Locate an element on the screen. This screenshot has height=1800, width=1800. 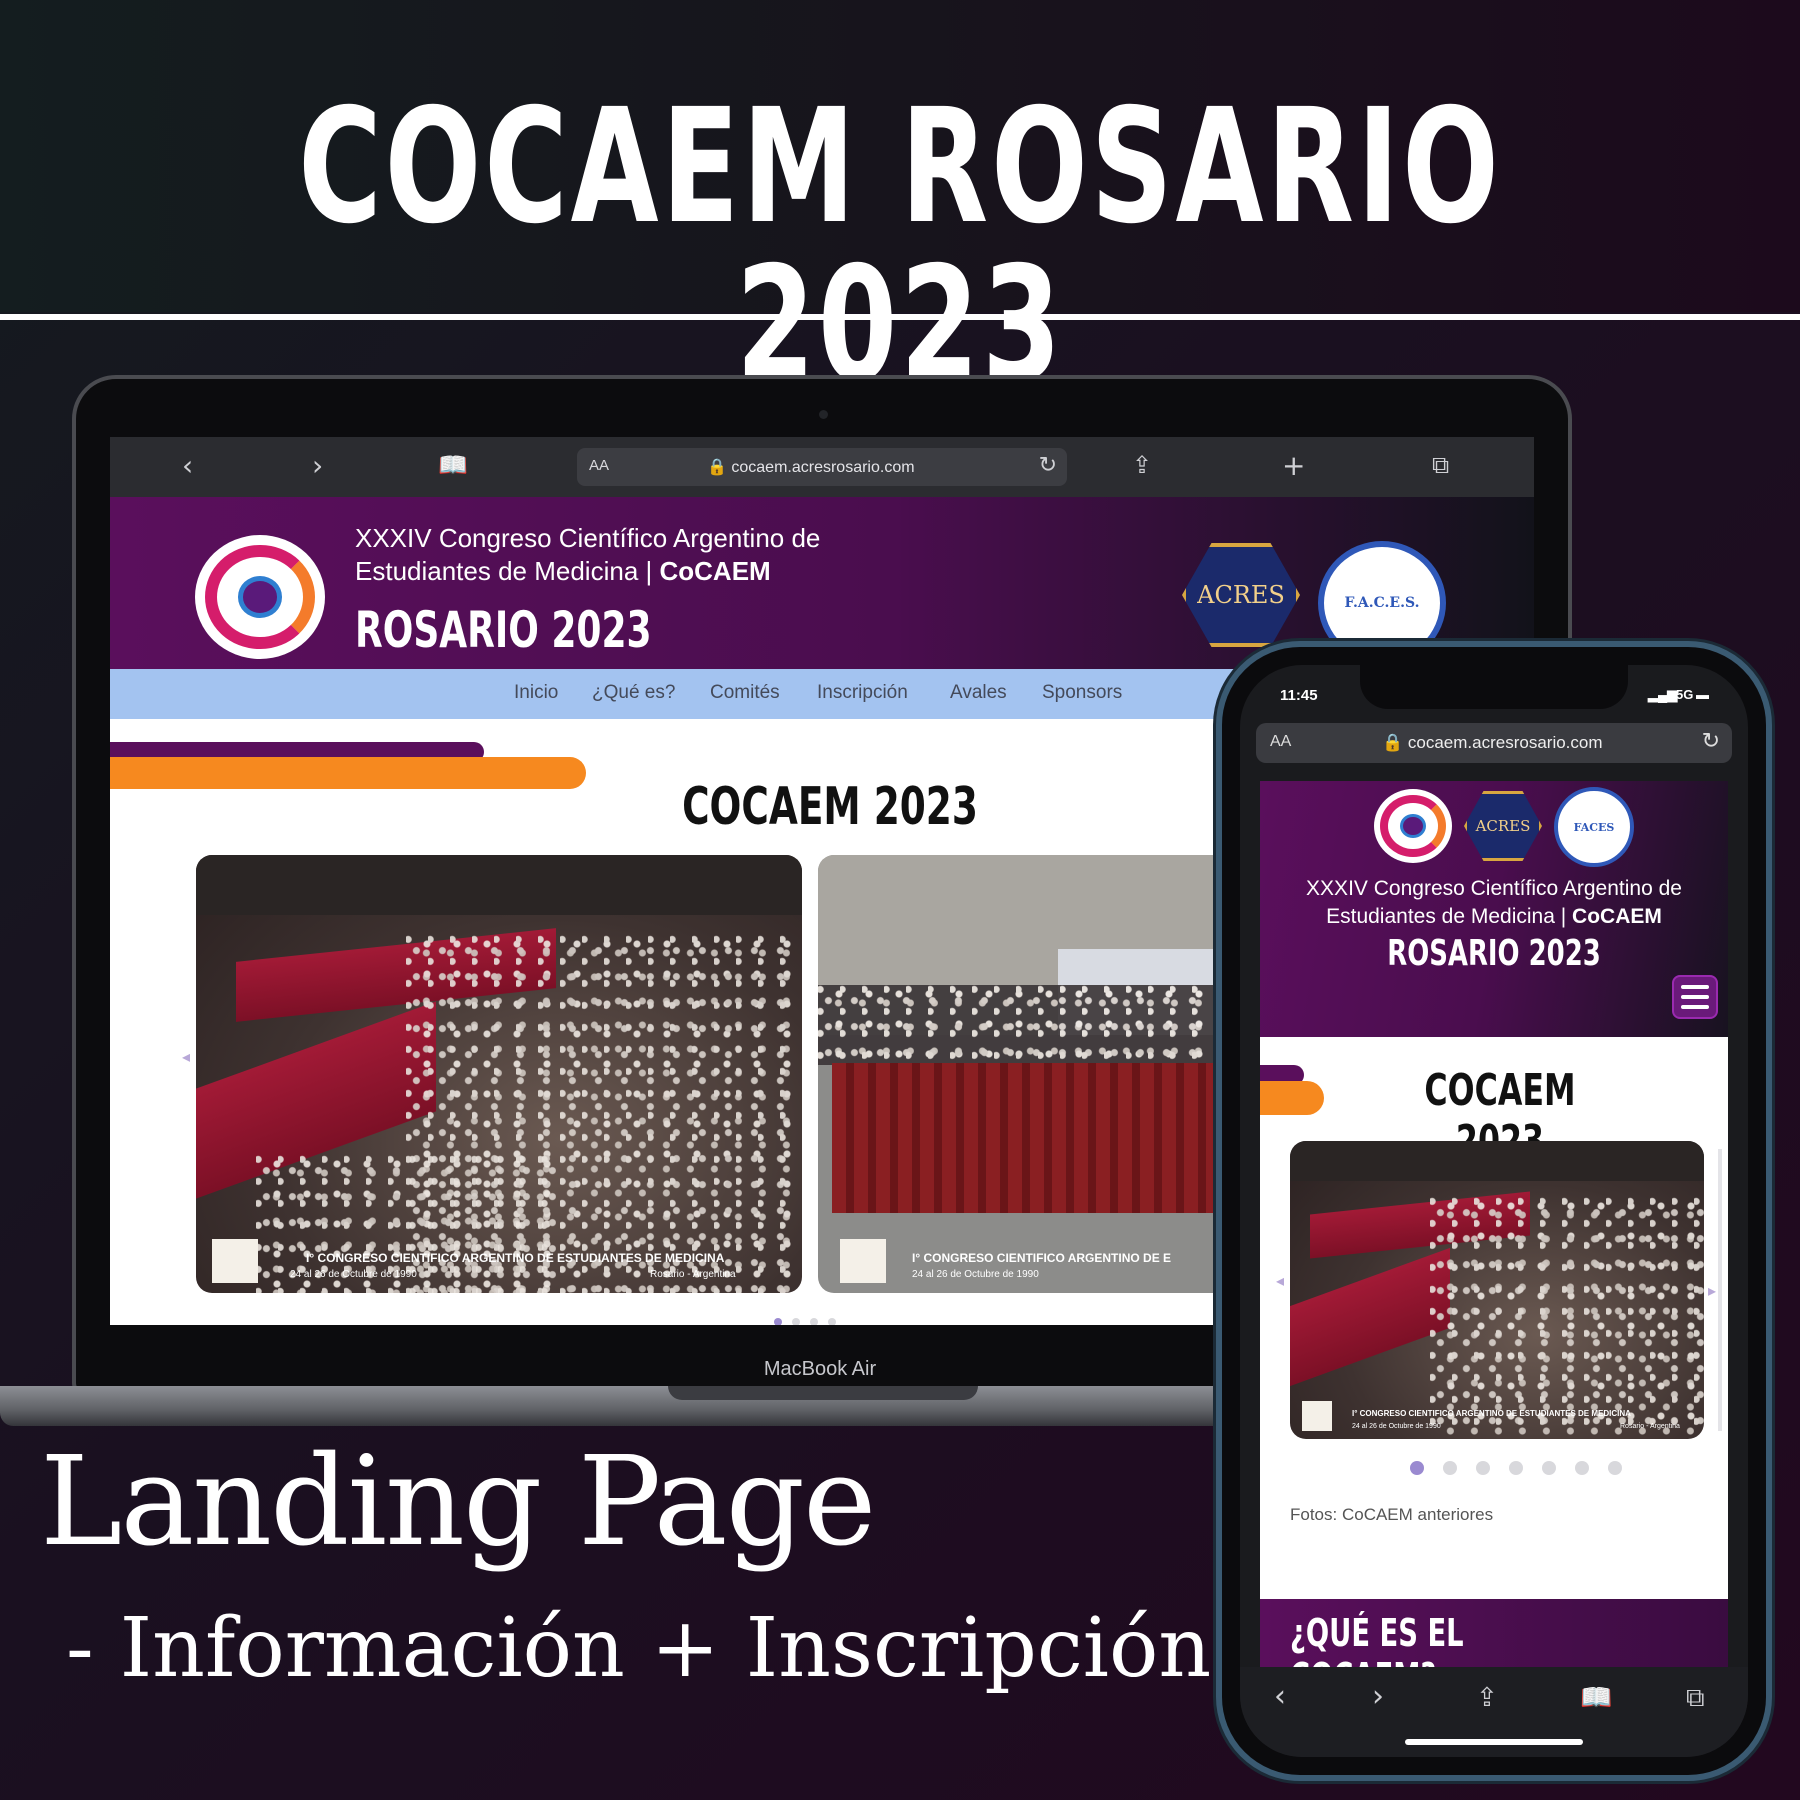
header-divider is located at coordinates (900, 317).